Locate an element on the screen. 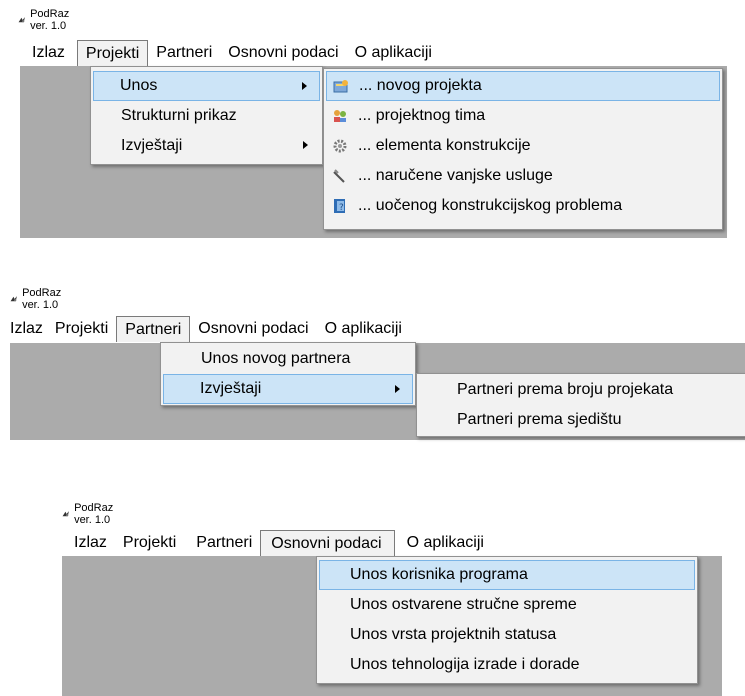  help-book-icon: ? is located at coordinates (339, 206).